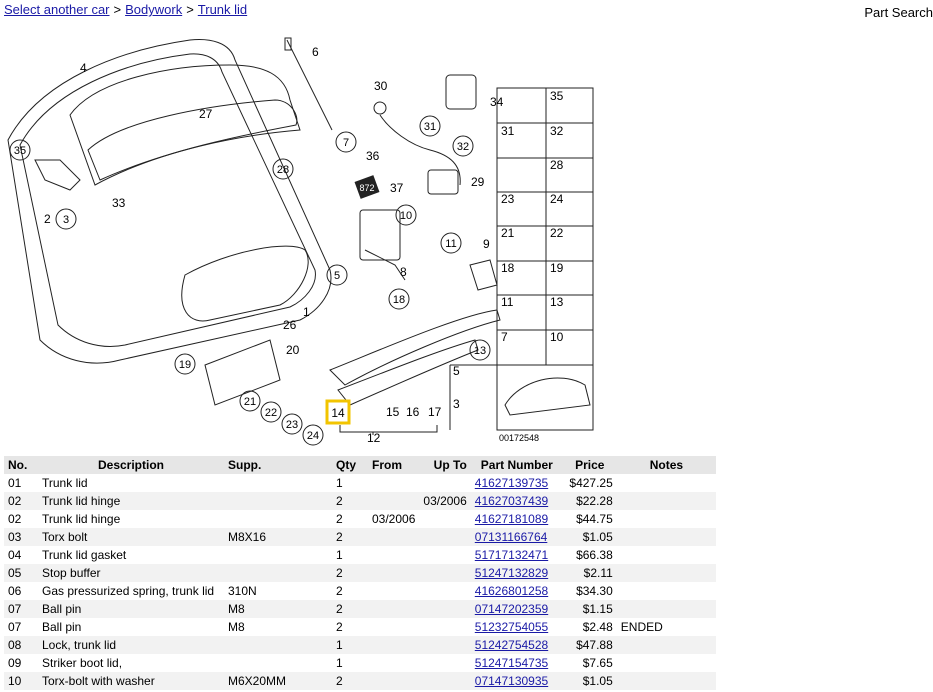  I want to click on part-number-link: 07147130935, so click(511, 681).